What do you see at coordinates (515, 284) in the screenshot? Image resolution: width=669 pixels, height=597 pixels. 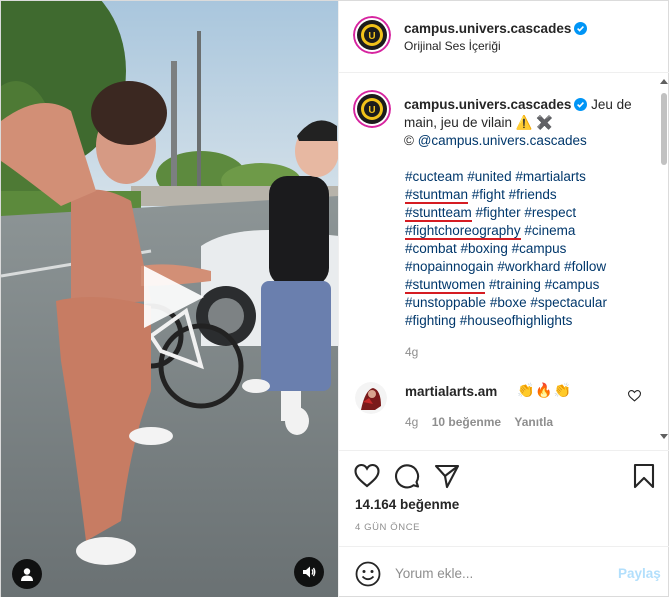 I see `hashtag-link: #training` at bounding box center [515, 284].